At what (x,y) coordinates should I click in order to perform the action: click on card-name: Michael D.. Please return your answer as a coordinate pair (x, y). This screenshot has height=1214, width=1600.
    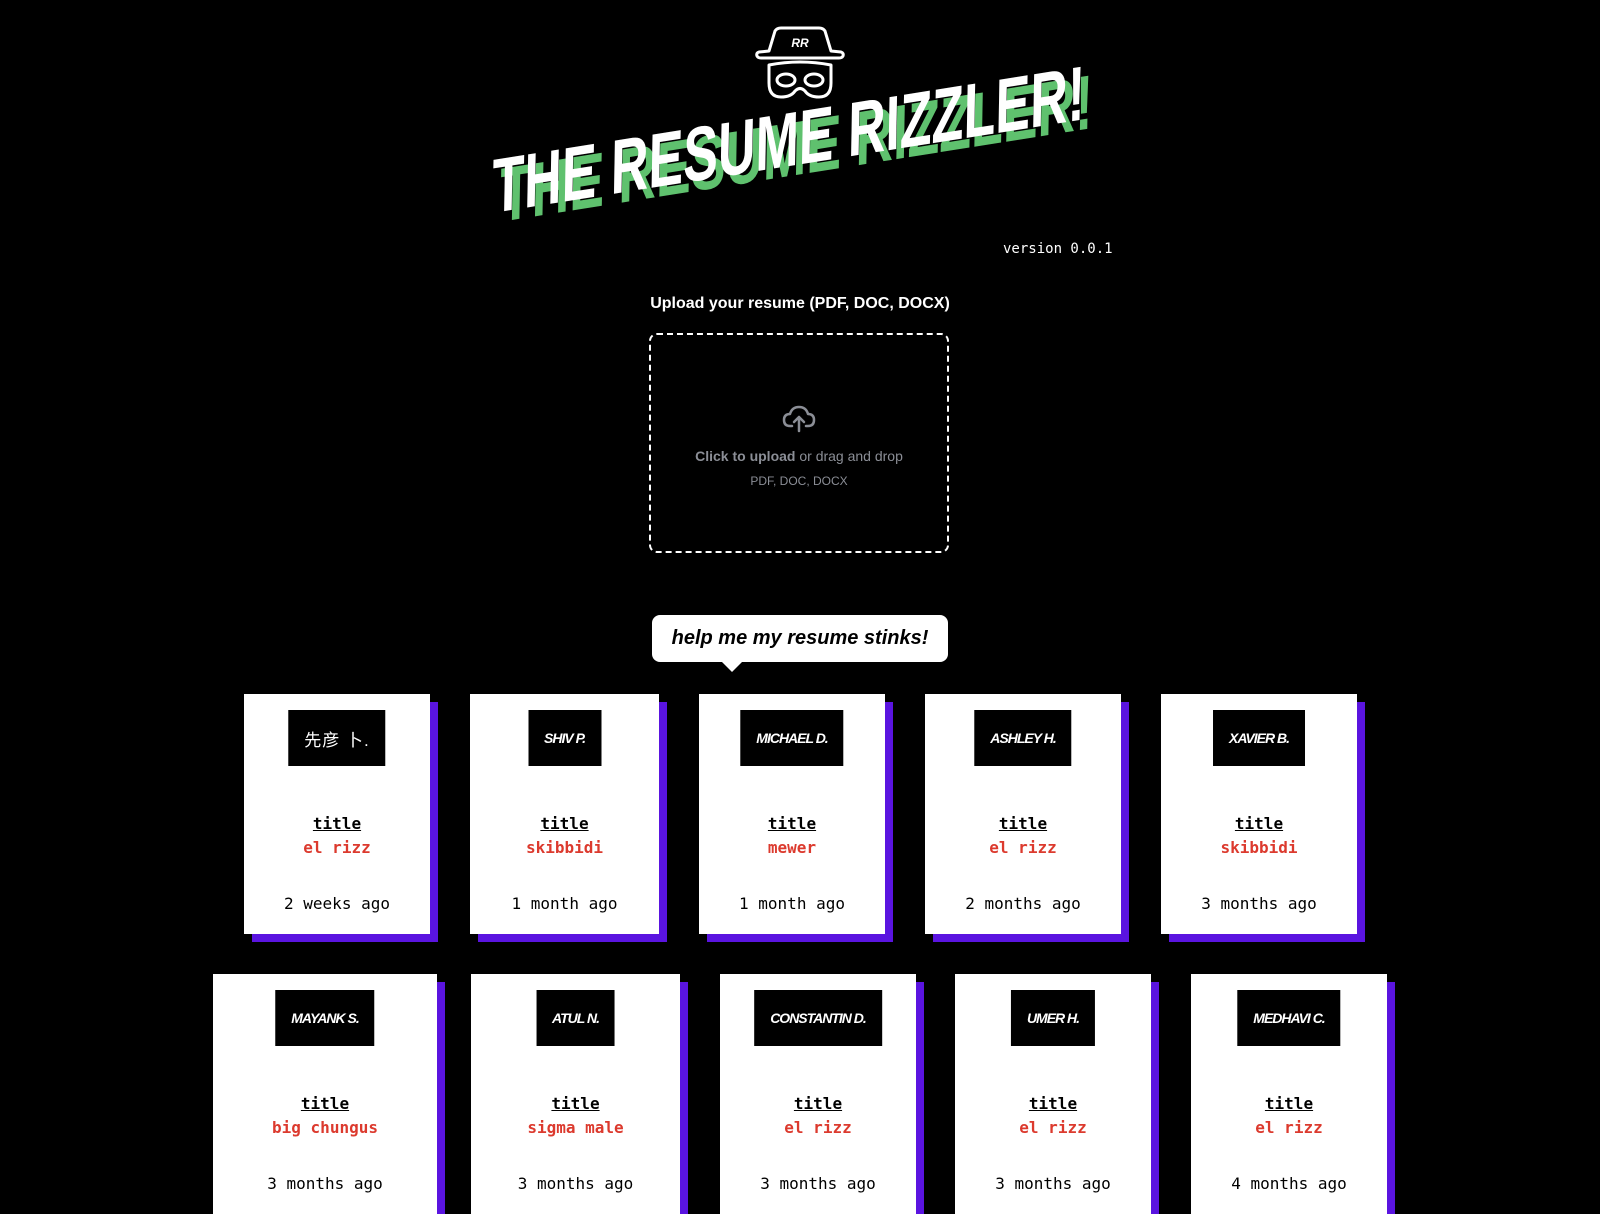
    Looking at the image, I should click on (792, 738).